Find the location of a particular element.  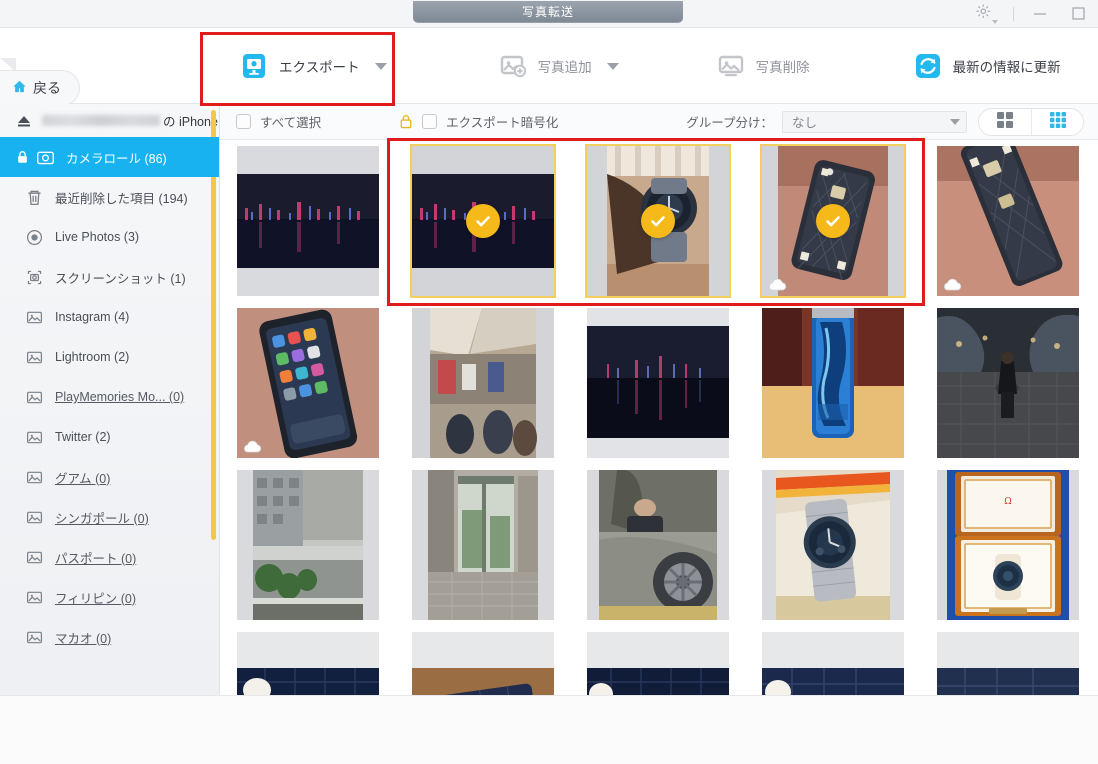

view-large-grid-button is located at coordinates (1005, 122).